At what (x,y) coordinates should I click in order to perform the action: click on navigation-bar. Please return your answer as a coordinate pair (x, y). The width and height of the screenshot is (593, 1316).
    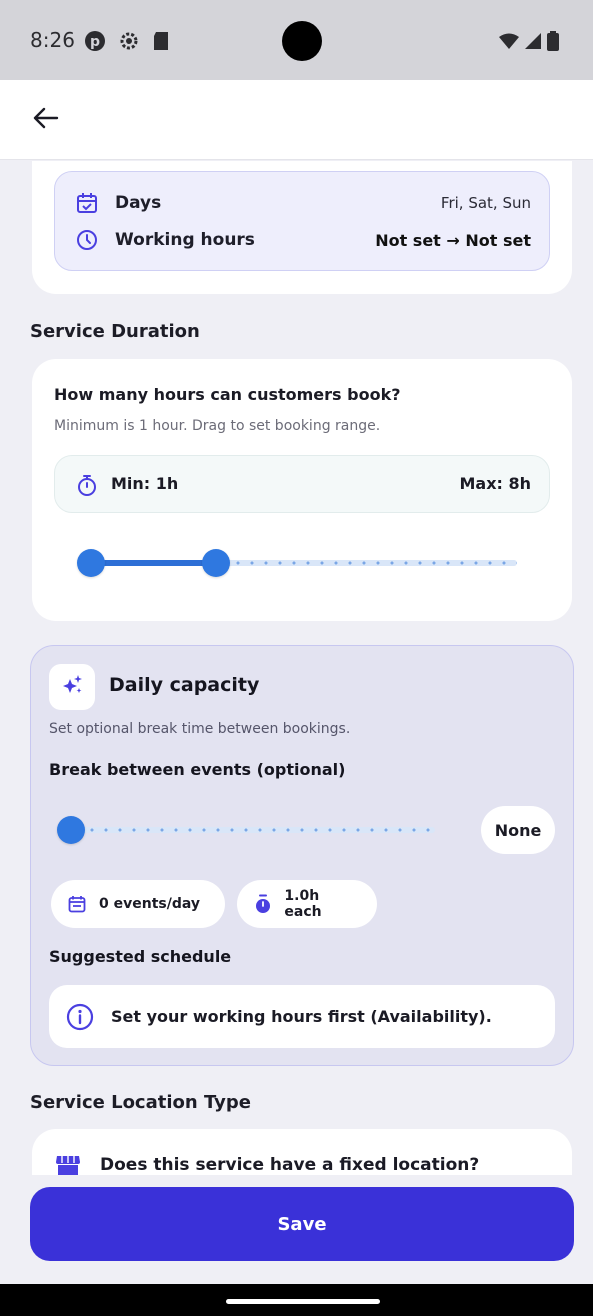
    Looking at the image, I should click on (296, 1300).